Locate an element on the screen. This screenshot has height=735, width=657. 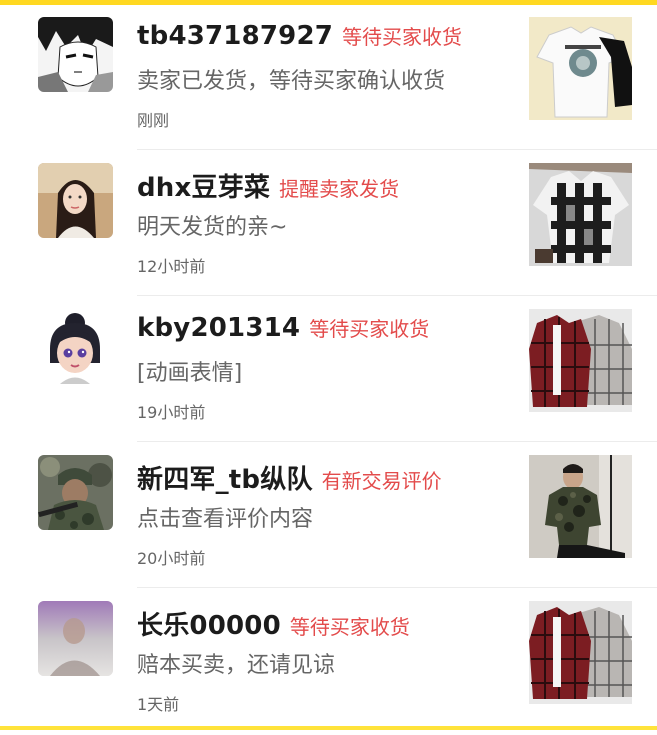
name-line: 长乐00000 等待买家收货 is located at coordinates (273, 625).